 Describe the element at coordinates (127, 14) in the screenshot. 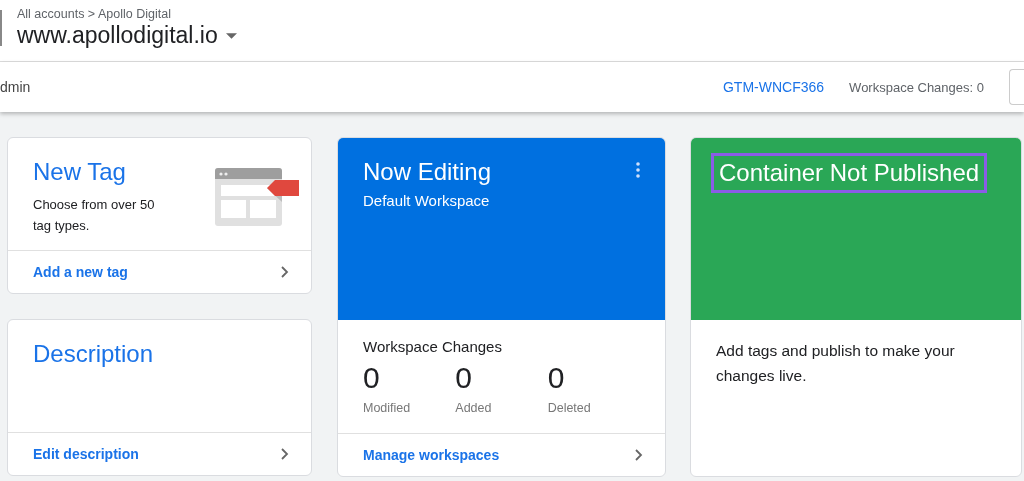

I see `breadcrumb: All accounts > Apollo Digital` at that location.